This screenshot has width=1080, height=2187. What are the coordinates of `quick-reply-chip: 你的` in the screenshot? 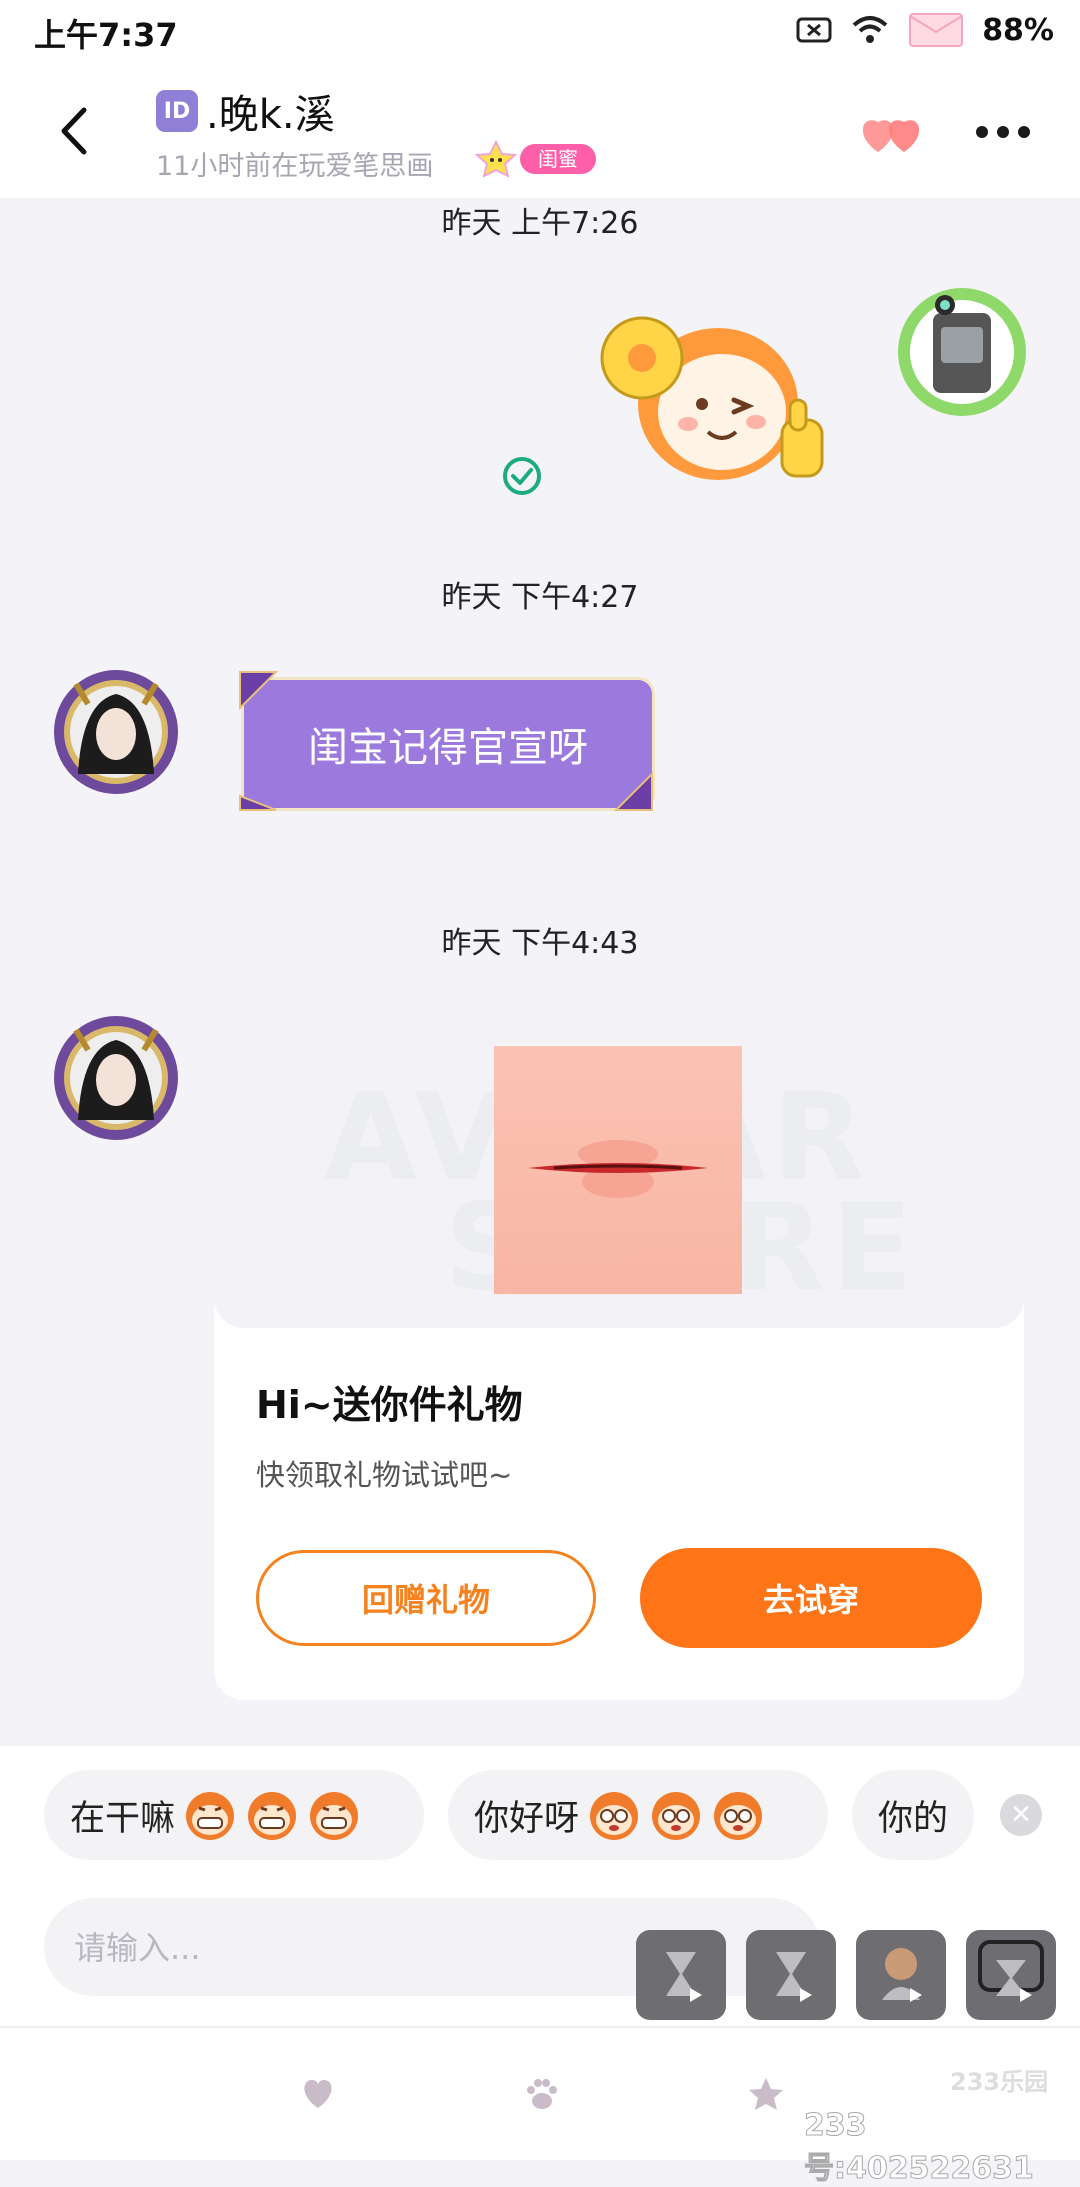 It's located at (913, 1815).